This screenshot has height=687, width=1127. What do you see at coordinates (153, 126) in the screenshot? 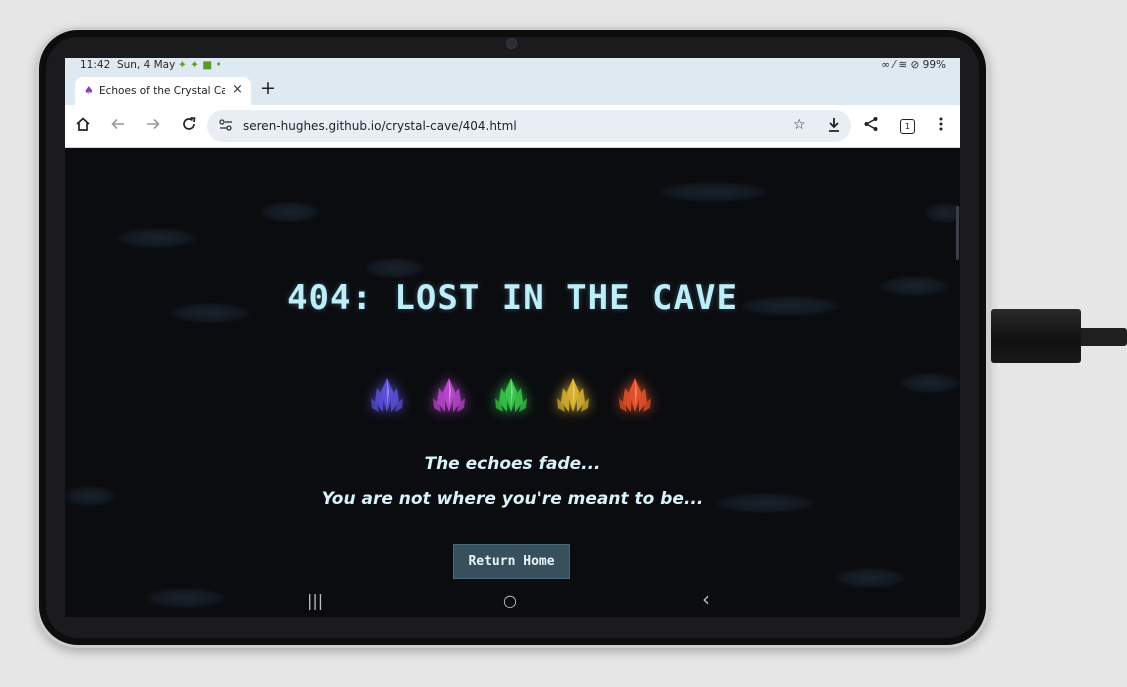
I see `forward-arrow-icon` at bounding box center [153, 126].